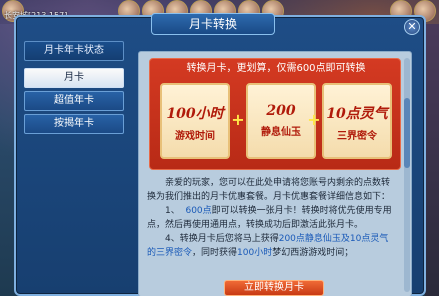 Image resolution: width=439 pixels, height=296 pixels. What do you see at coordinates (74, 51) in the screenshot?
I see `sidebar-header: 月卡年卡状态` at bounding box center [74, 51].